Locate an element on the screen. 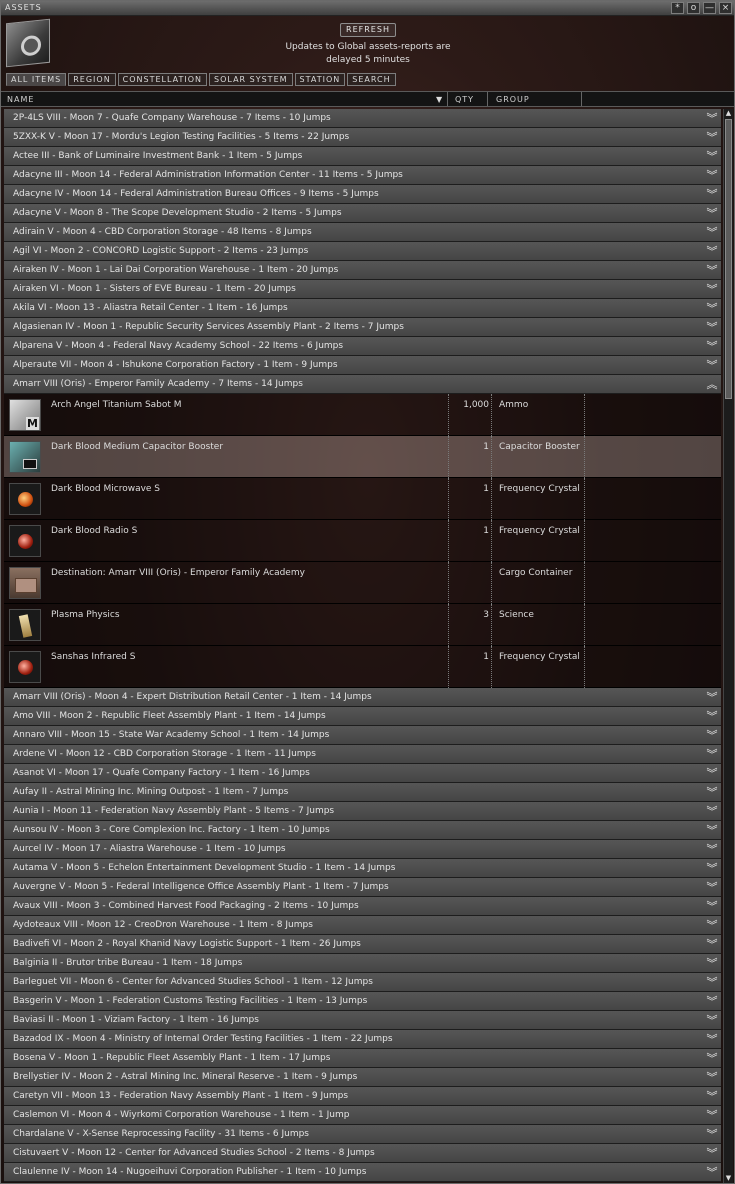  sort-desc-icon: ▼ is located at coordinates (439, 99).